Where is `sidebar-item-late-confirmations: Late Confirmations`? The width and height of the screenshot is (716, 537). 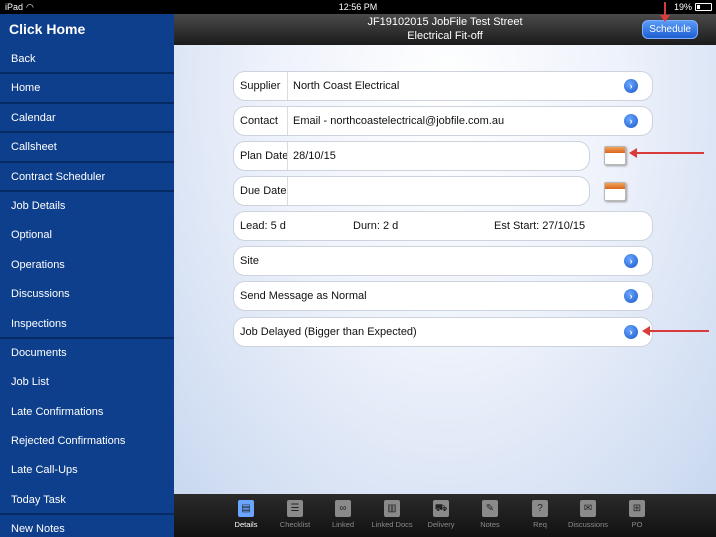
sidebar-item-late-confirmations: Late Confirmations is located at coordinates (87, 412).